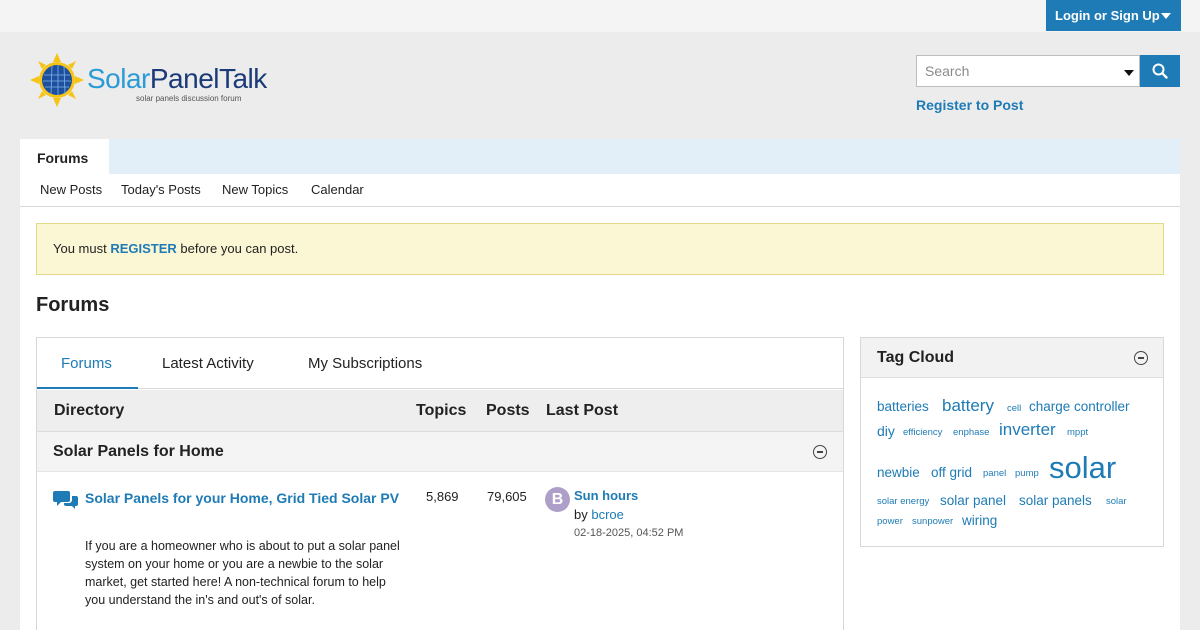 The image size is (1200, 630). I want to click on col-posts: Posts, so click(508, 410).